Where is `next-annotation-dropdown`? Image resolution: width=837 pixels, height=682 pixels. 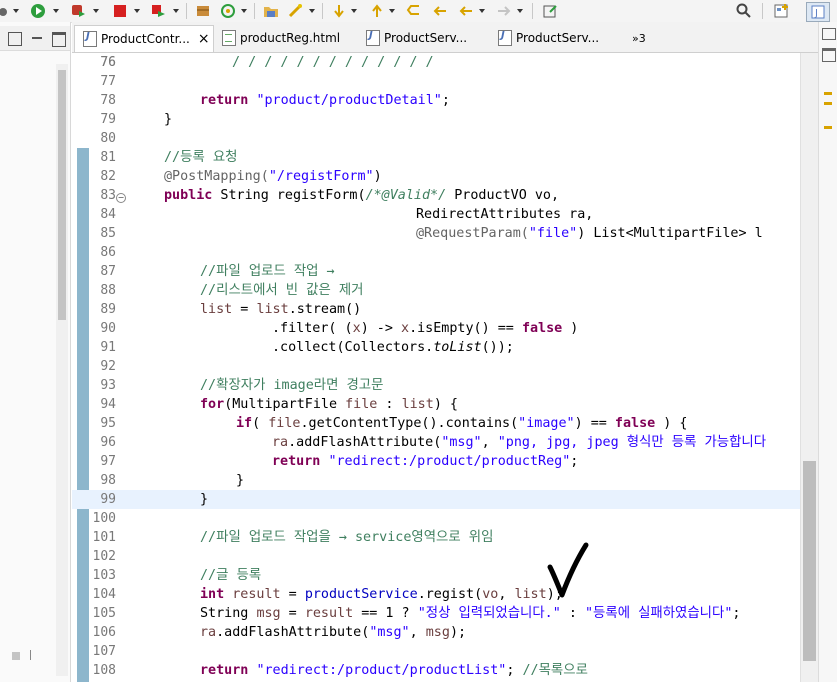 next-annotation-dropdown is located at coordinates (354, 11).